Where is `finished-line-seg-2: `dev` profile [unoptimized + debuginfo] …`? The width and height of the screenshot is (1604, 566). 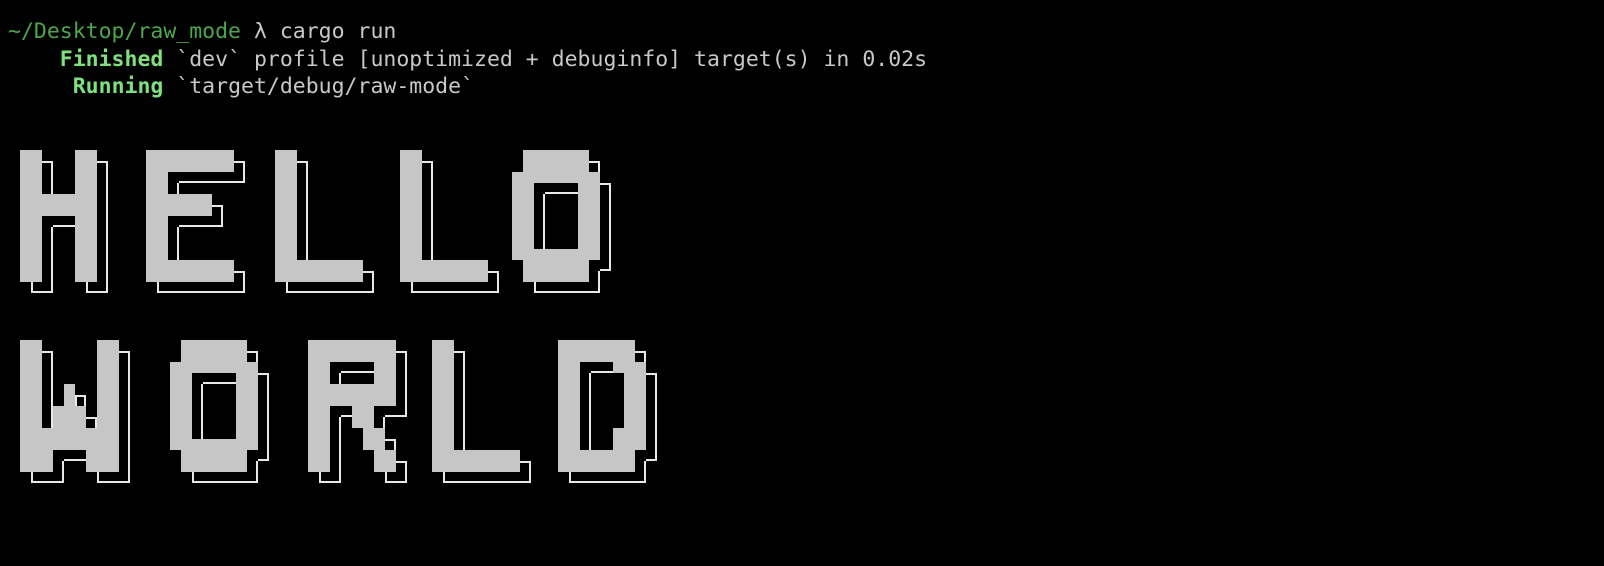
finished-line-seg-2: `dev` profile [unoptimized + debuginfo] … is located at coordinates (545, 59).